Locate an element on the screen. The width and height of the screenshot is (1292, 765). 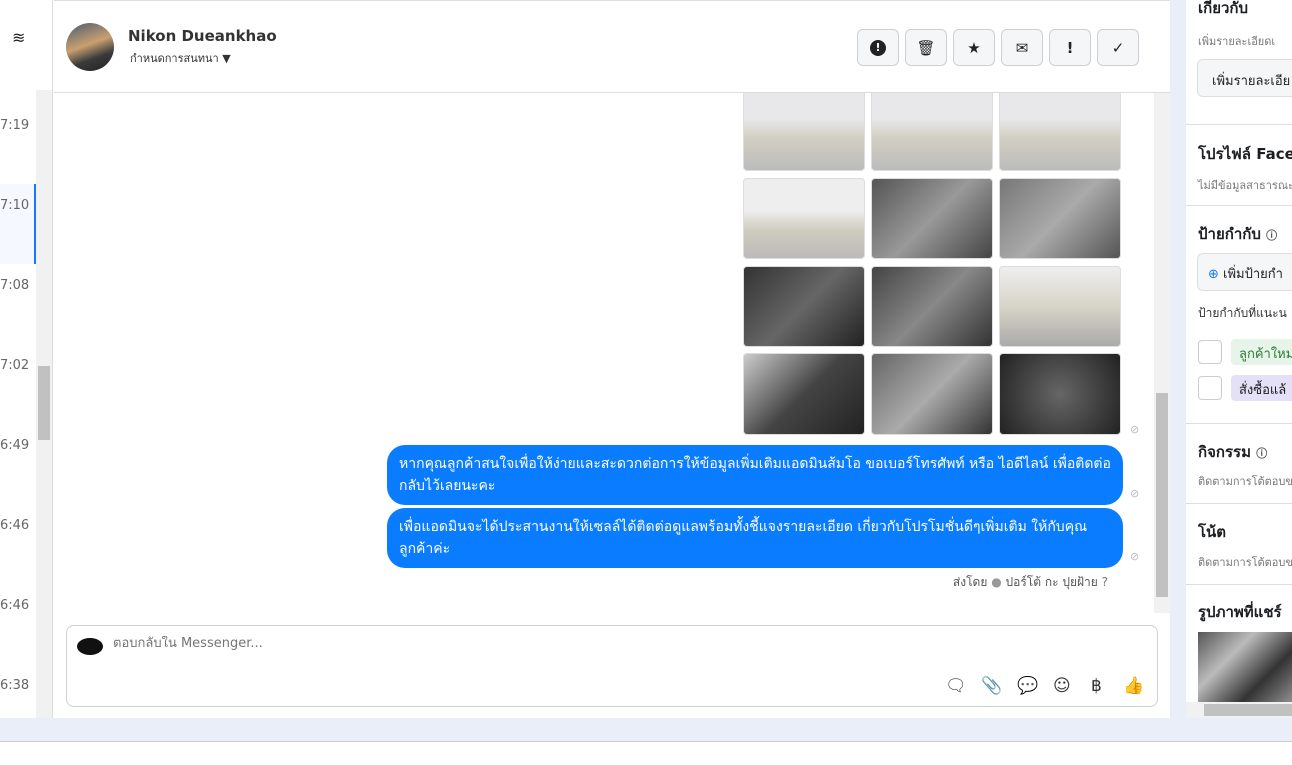
list-scrollbar-thumb is located at coordinates (44, 403).